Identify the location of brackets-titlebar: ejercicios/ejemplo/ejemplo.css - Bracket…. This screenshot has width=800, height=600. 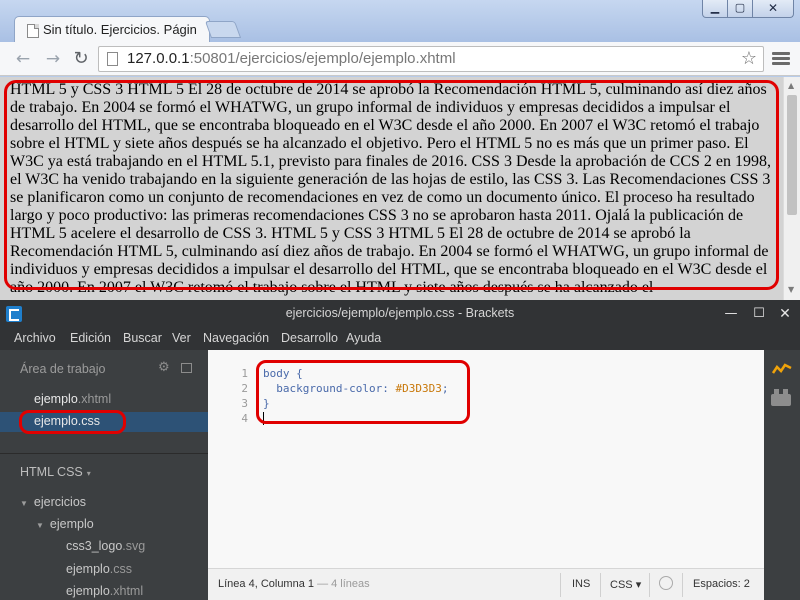
(400, 314).